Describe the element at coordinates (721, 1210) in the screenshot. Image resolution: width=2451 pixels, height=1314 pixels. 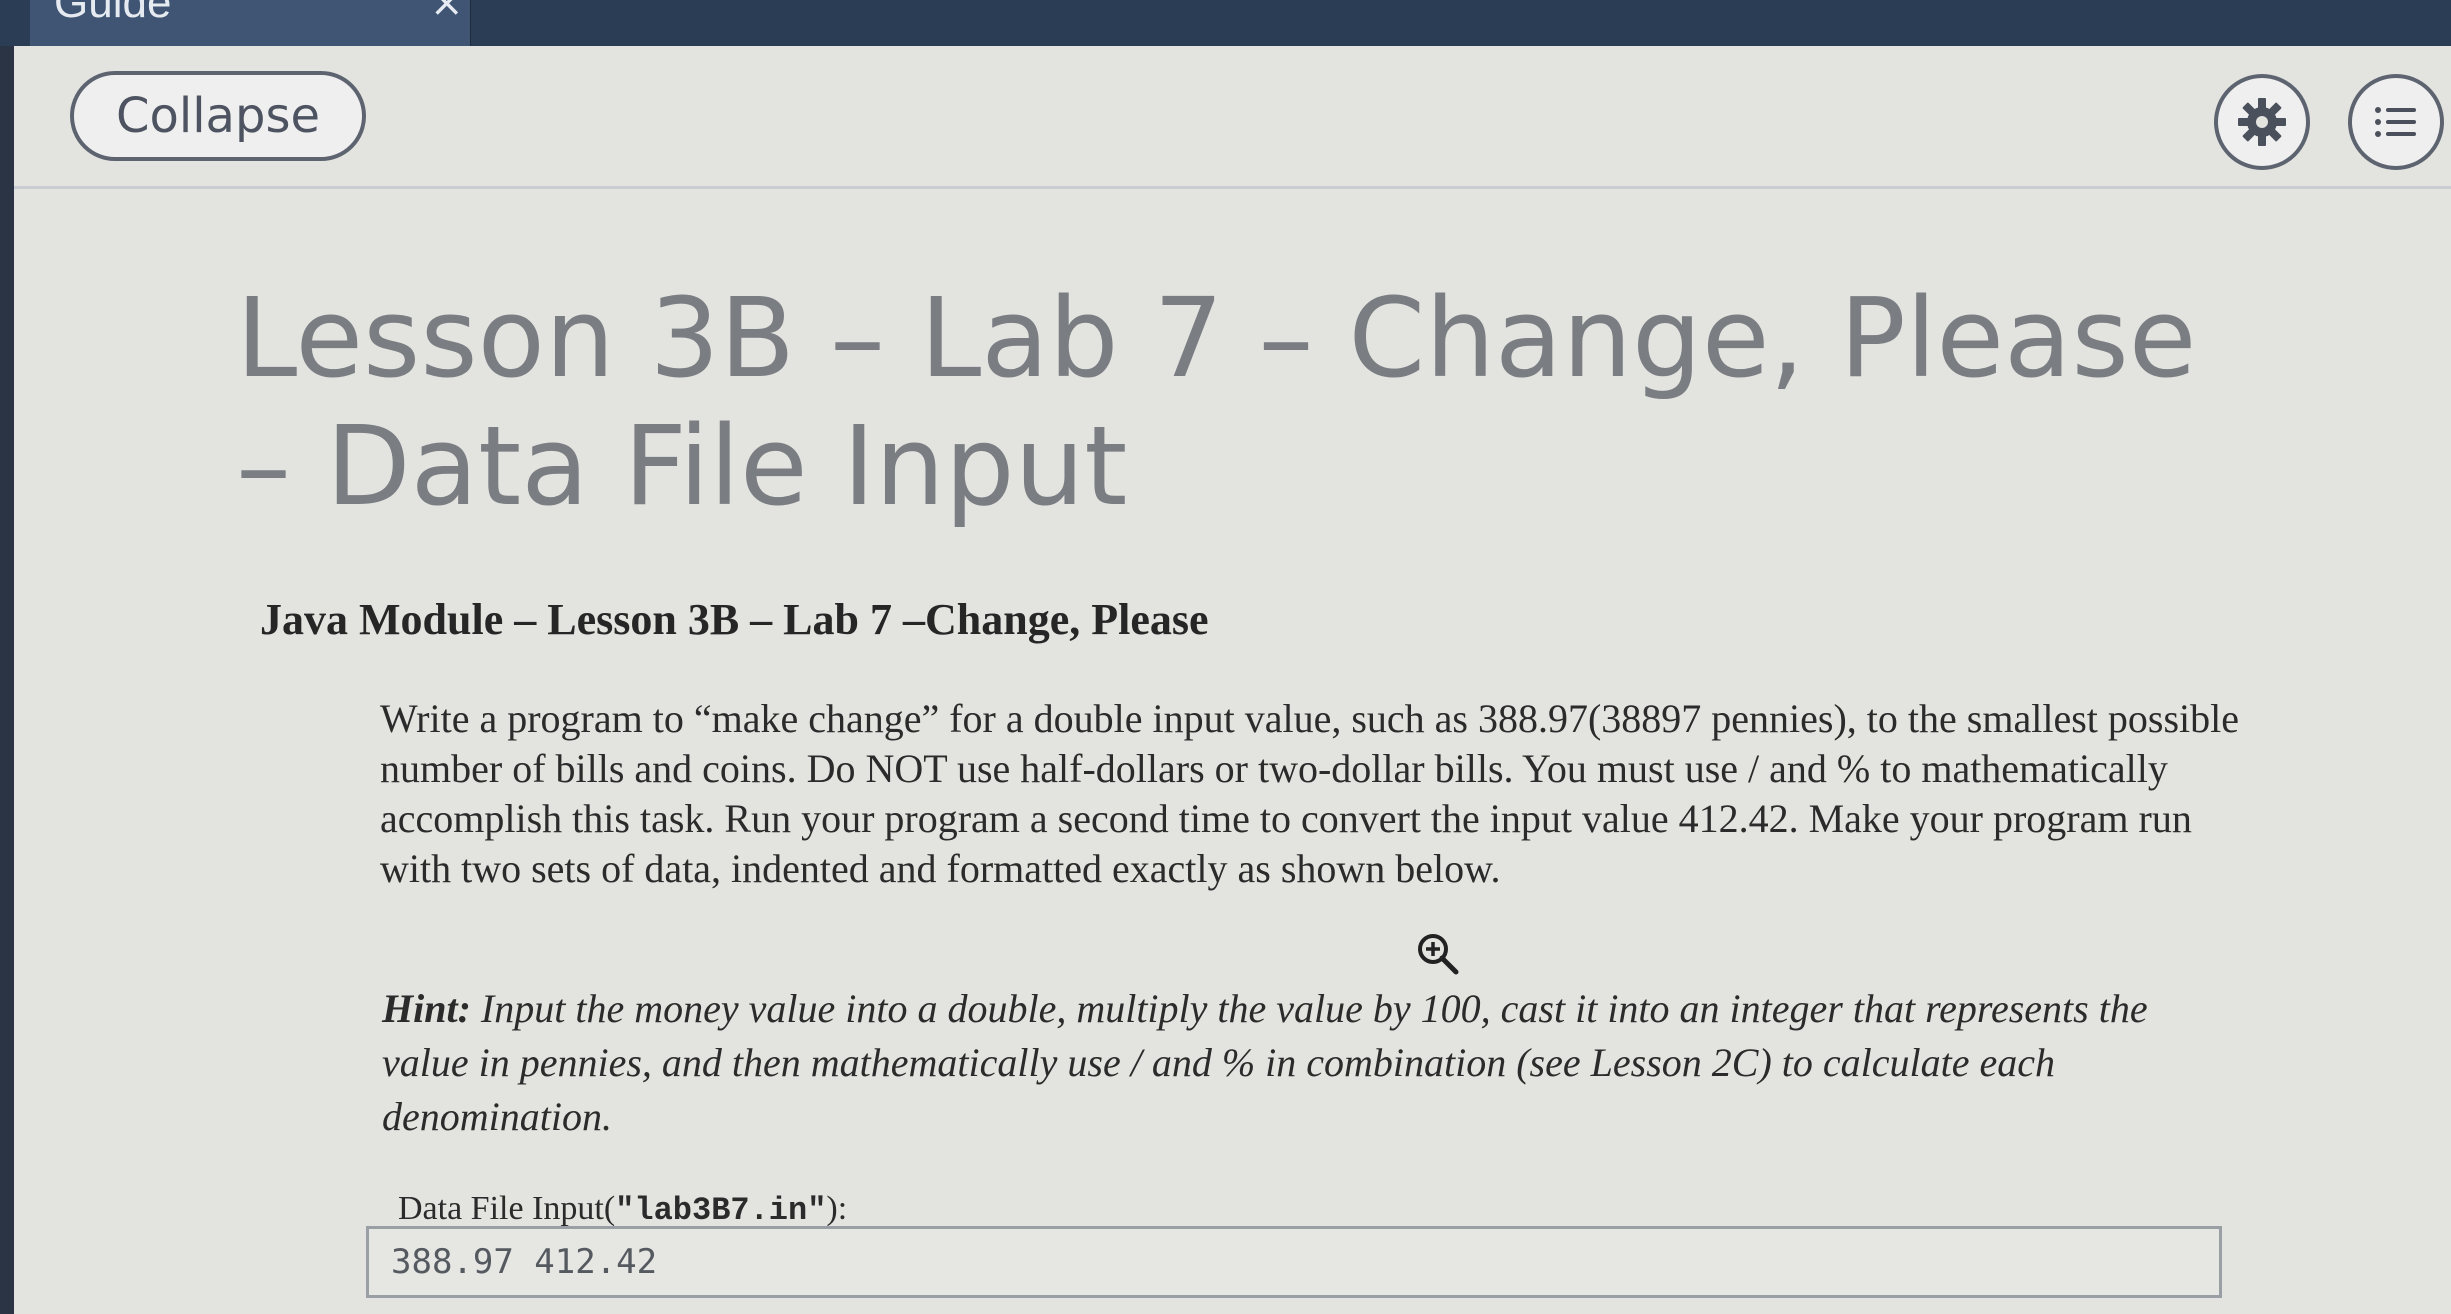
I see `data-file-name: "lab3B7.in"` at that location.